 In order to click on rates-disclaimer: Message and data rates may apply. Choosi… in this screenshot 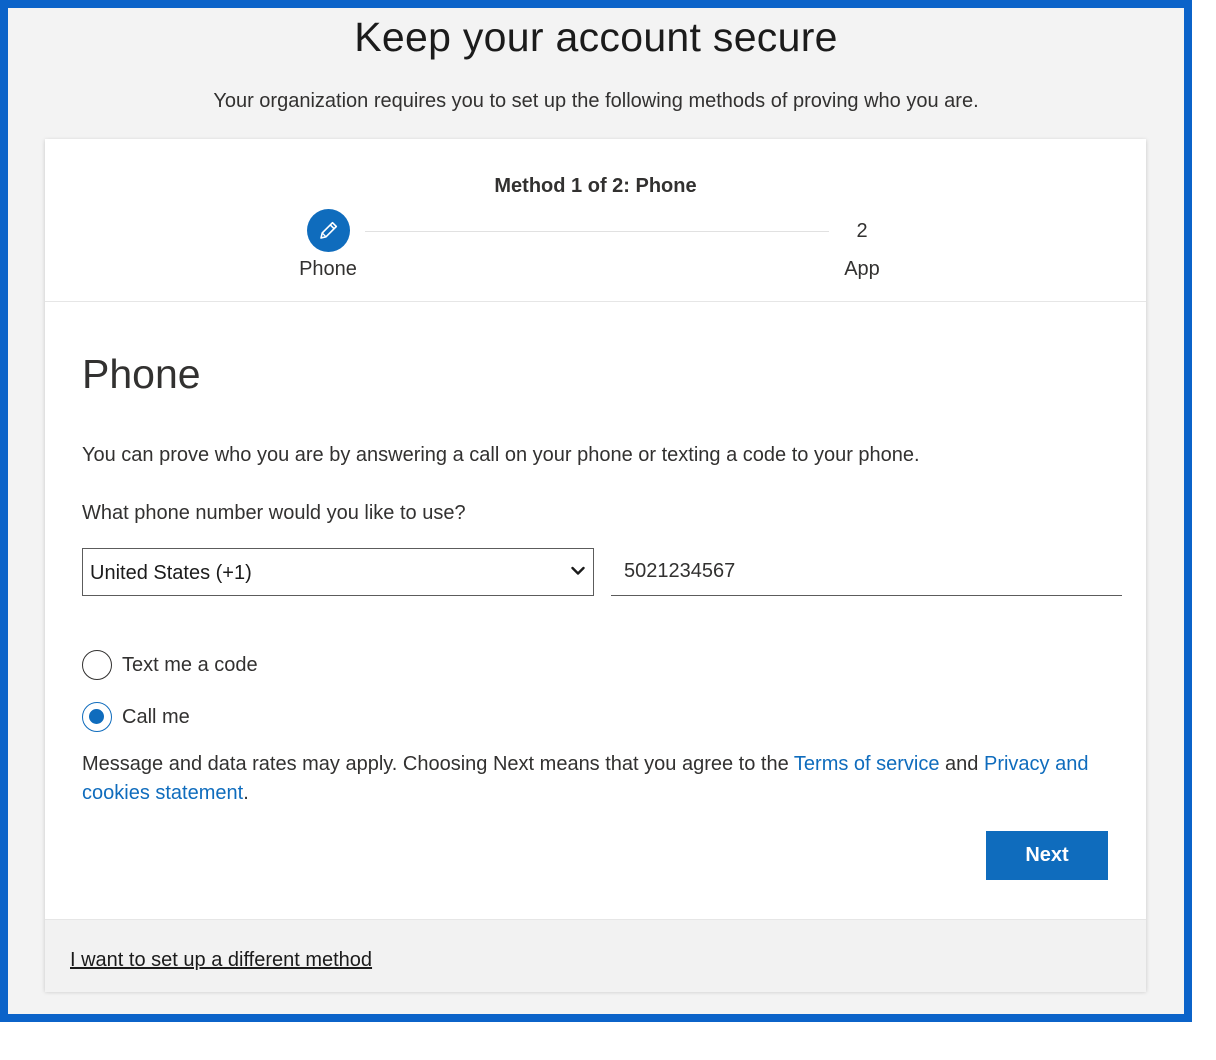, I will do `click(602, 779)`.